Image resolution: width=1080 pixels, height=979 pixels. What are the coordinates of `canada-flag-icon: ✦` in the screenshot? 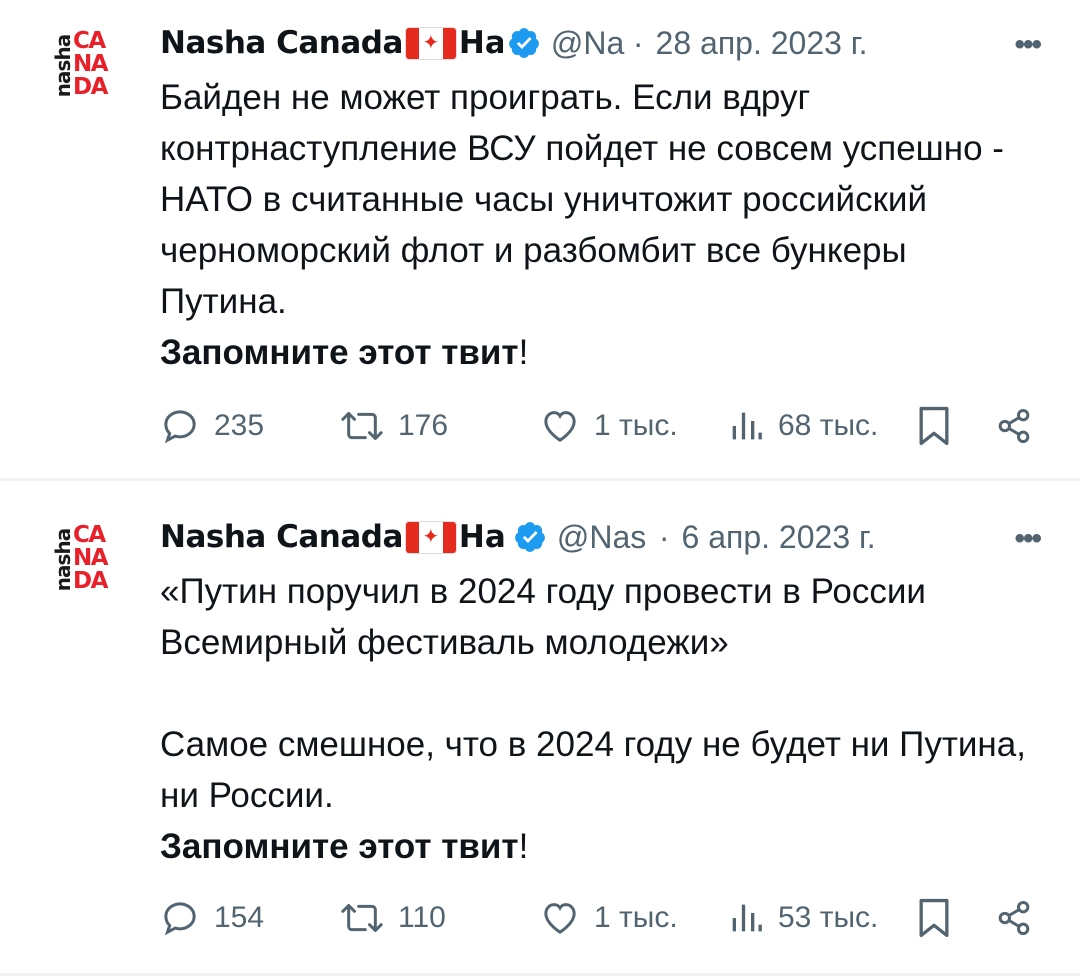 It's located at (430, 537).